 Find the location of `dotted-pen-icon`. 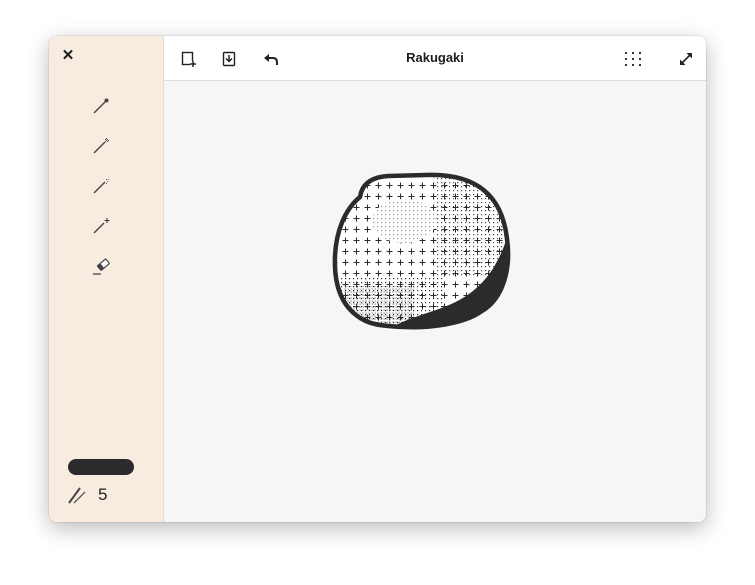

dotted-pen-icon is located at coordinates (101, 186).